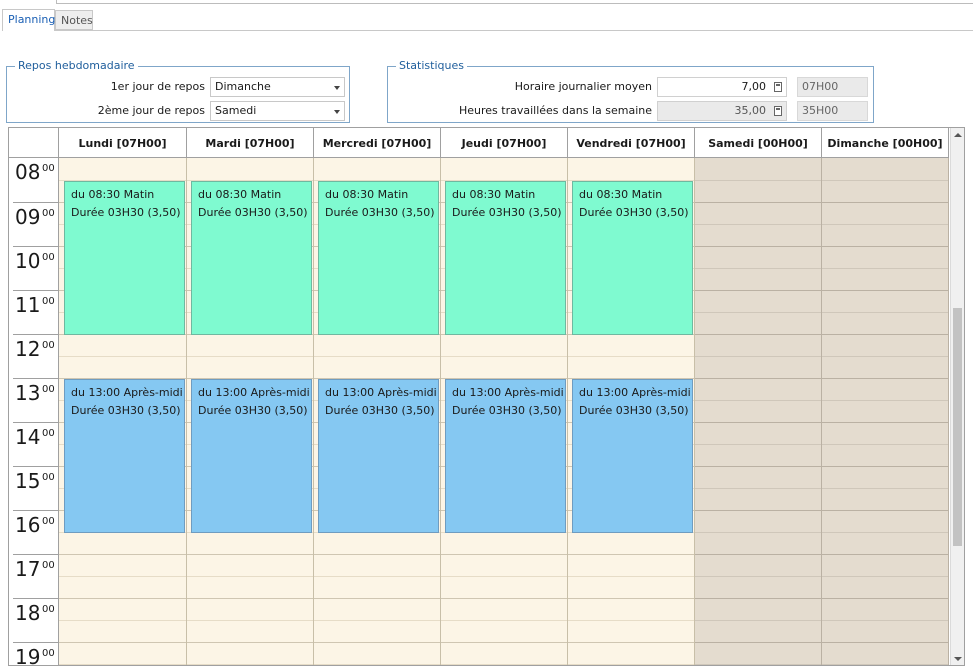  I want to click on event-aprem-mardi: du 13:00 Après-midi Durée 03H30 (3,50), so click(251, 456).